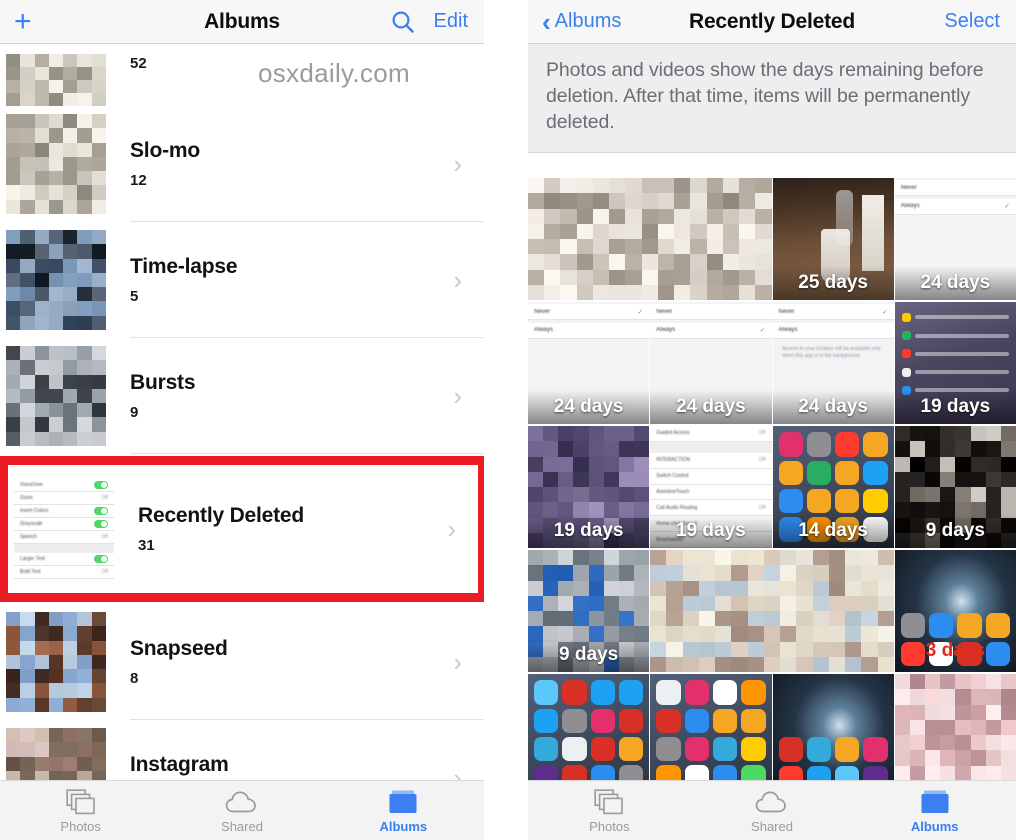 This screenshot has height=840, width=1016. What do you see at coordinates (146, 545) in the screenshot?
I see `album-count: 31` at bounding box center [146, 545].